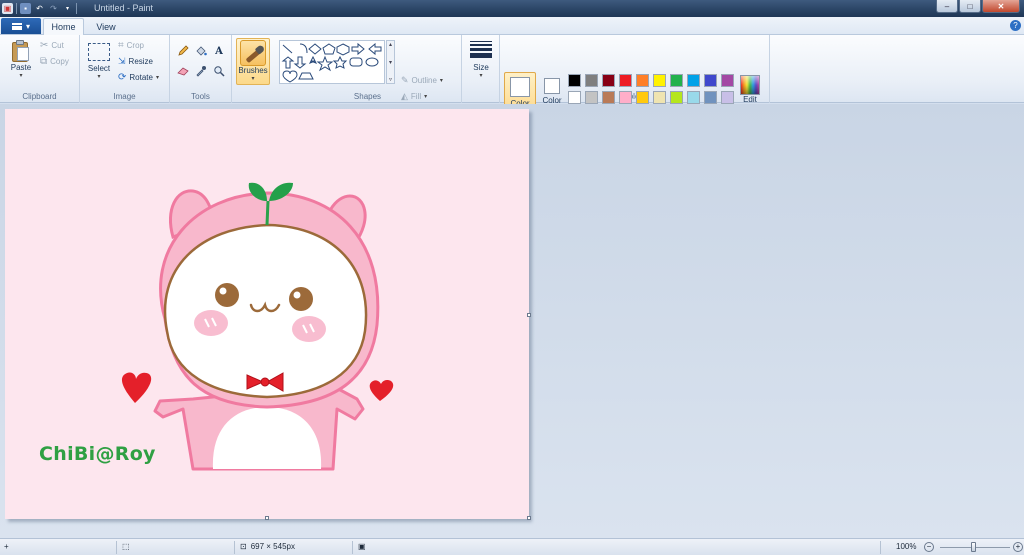  I want to click on fill-bucket-icon, so click(201, 51).